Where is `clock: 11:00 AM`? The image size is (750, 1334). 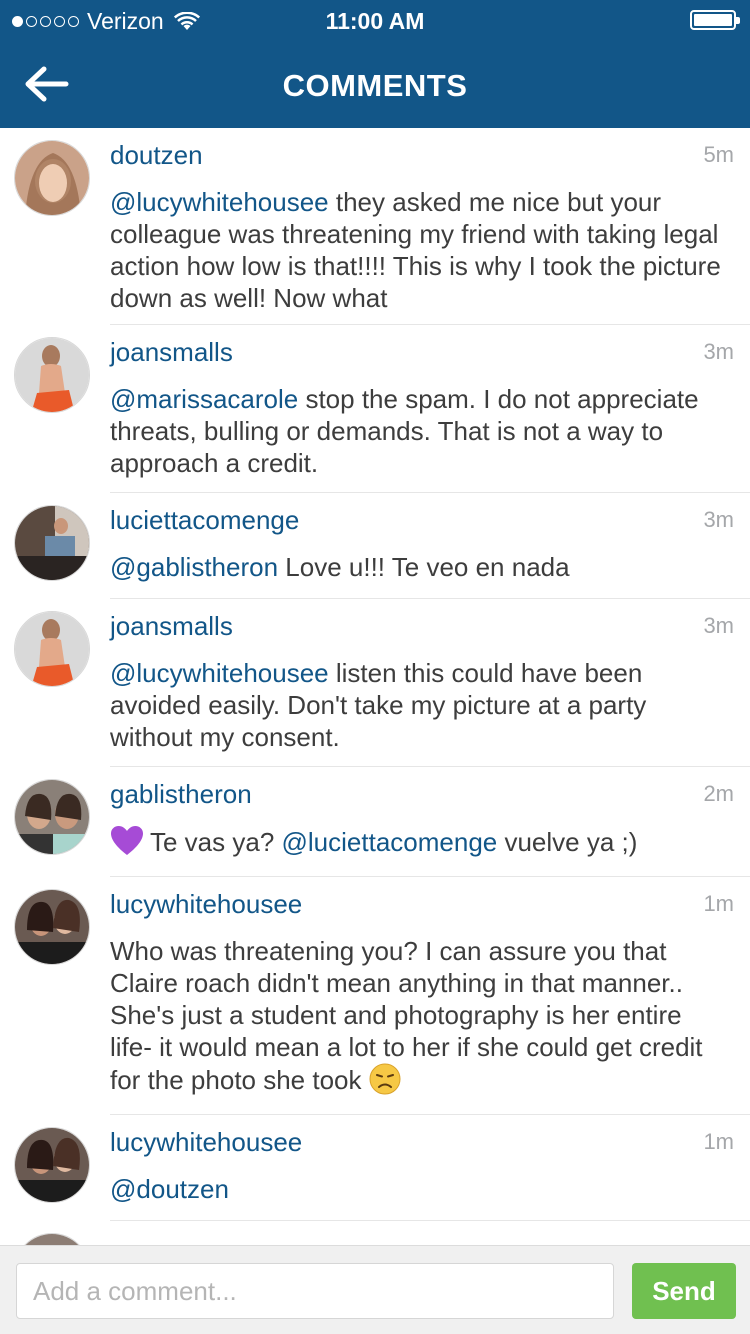 clock: 11:00 AM is located at coordinates (375, 21).